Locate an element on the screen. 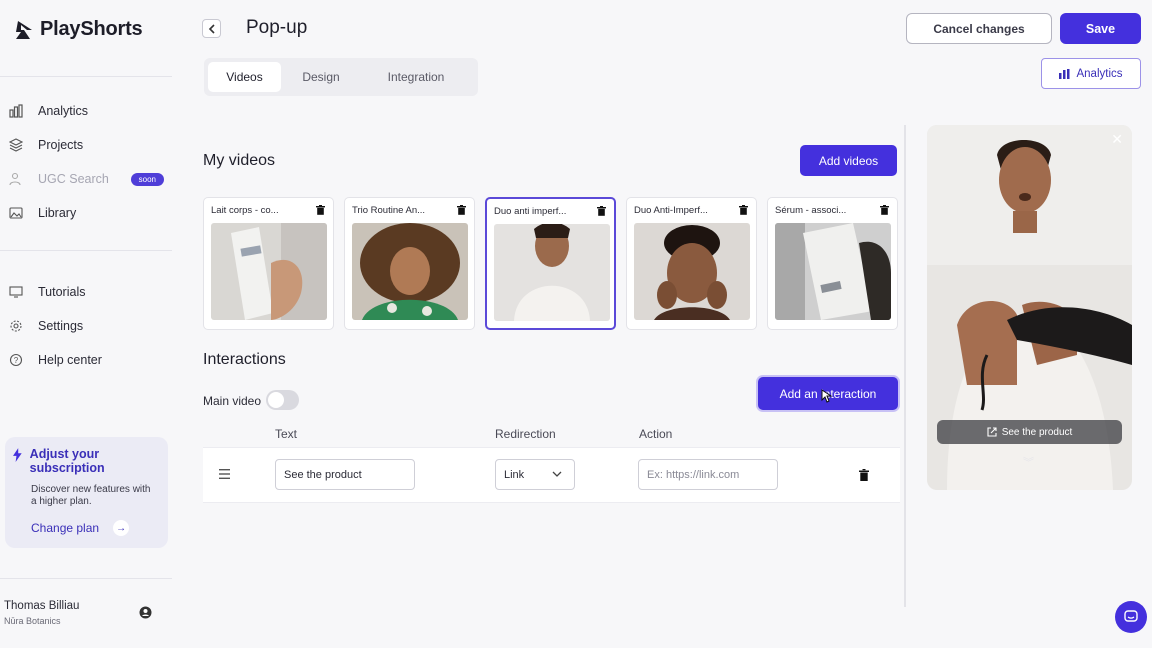 The width and height of the screenshot is (1152, 648). video-preview: ✕ See the product ︾ is located at coordinates (1029, 307).